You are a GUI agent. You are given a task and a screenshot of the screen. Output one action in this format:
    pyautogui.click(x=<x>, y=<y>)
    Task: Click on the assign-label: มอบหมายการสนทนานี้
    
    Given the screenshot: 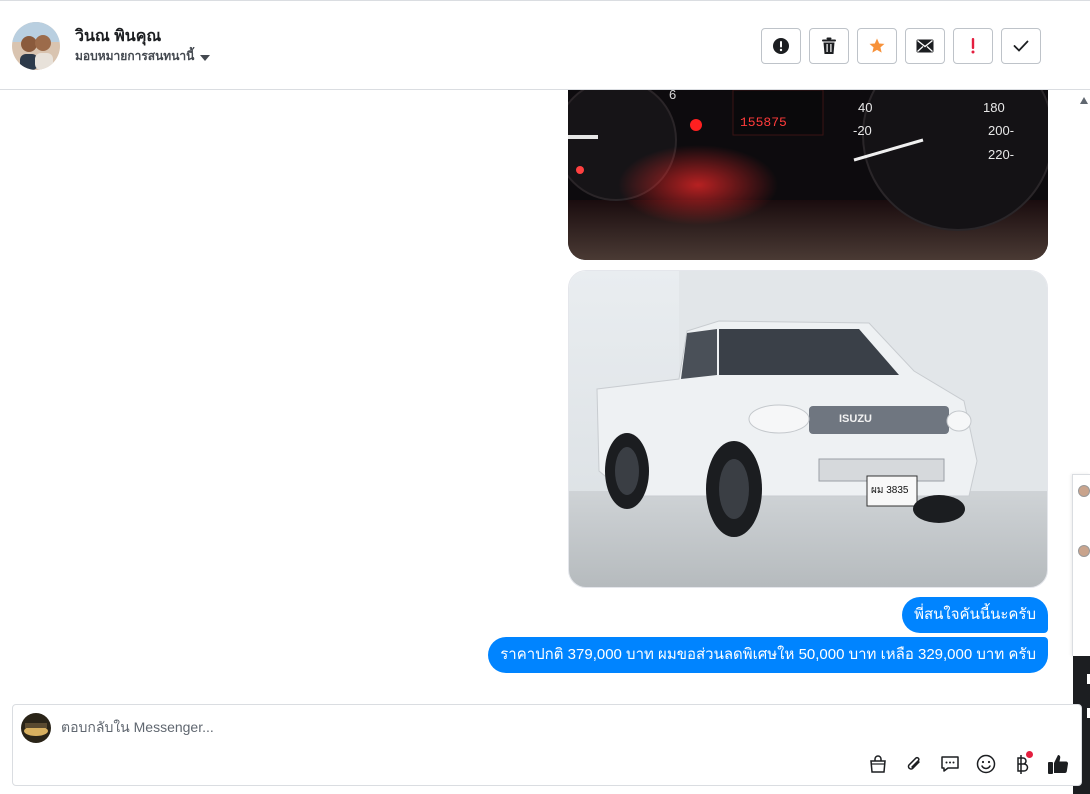 What is the action you would take?
    pyautogui.click(x=135, y=56)
    